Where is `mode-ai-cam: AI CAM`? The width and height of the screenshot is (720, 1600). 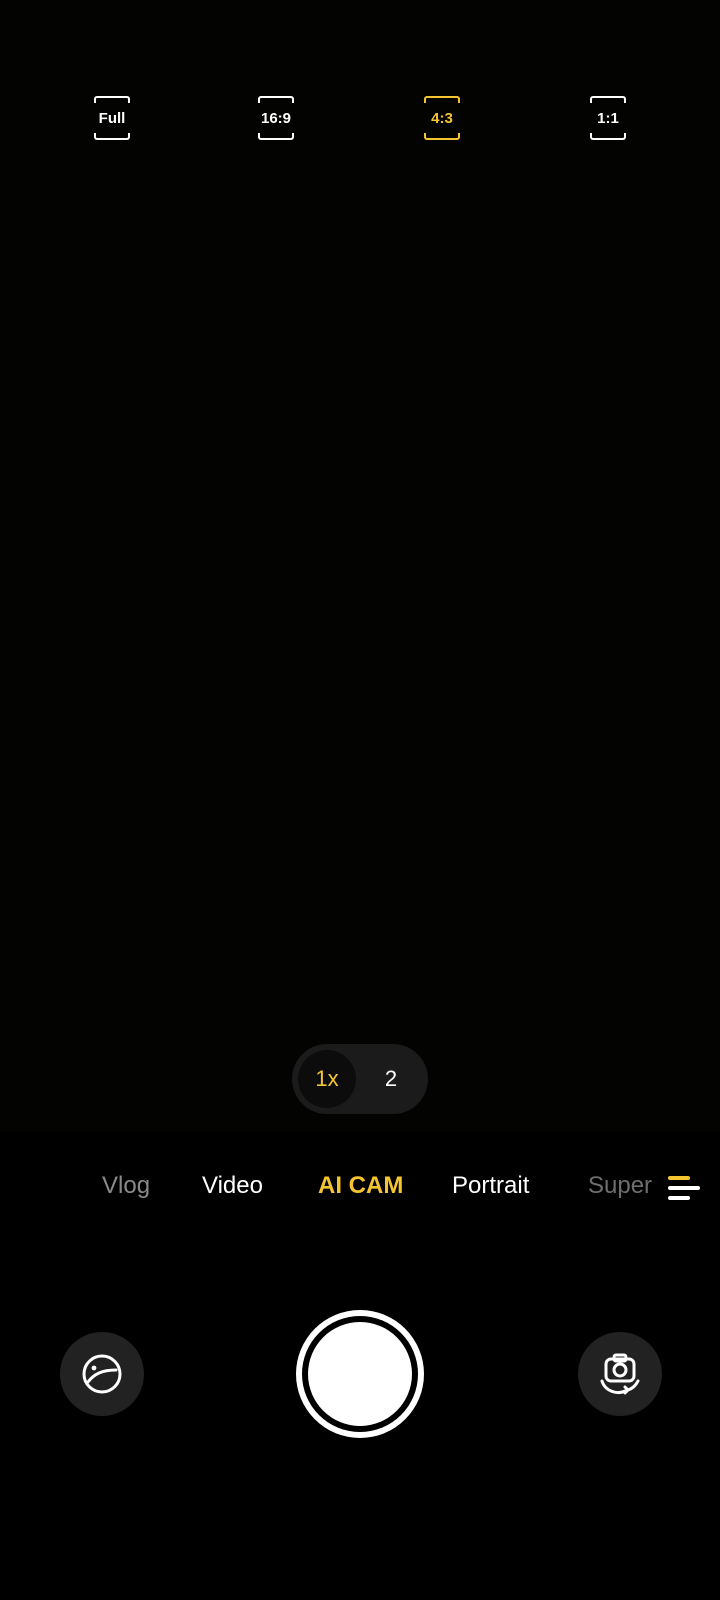 mode-ai-cam: AI CAM is located at coordinates (360, 1186).